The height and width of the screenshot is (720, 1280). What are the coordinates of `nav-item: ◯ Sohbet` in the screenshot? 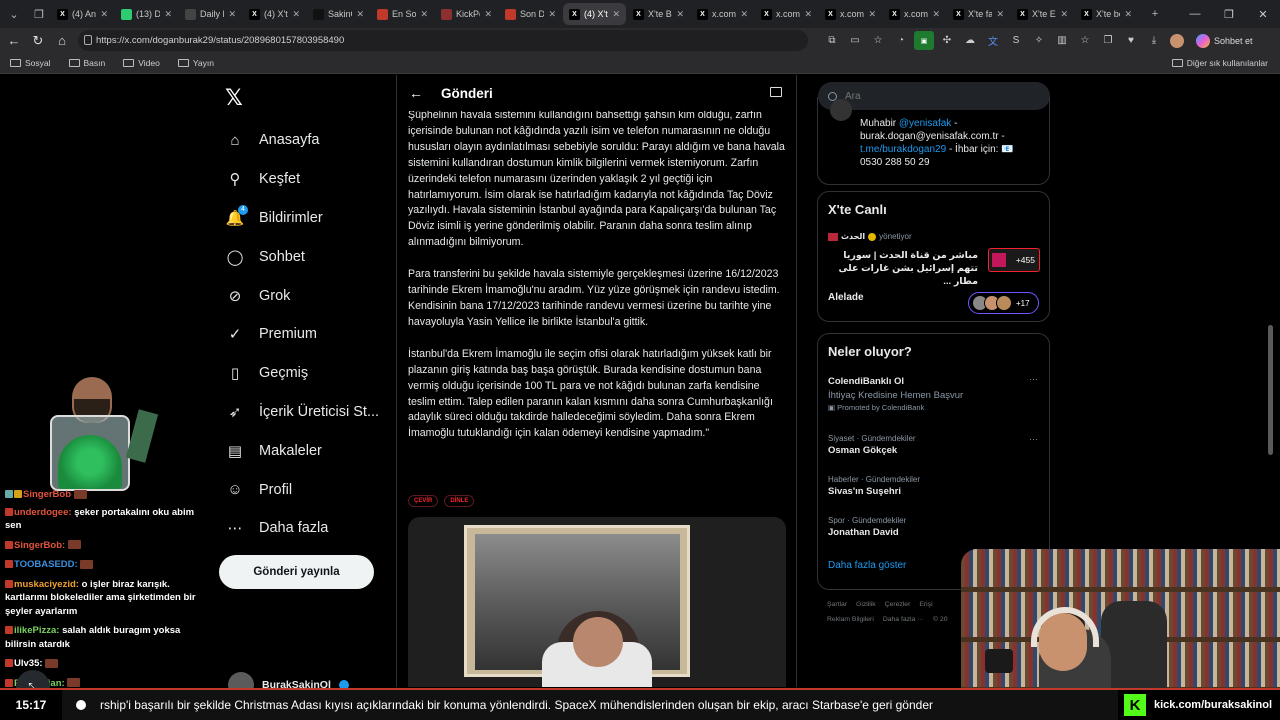 It's located at (302, 256).